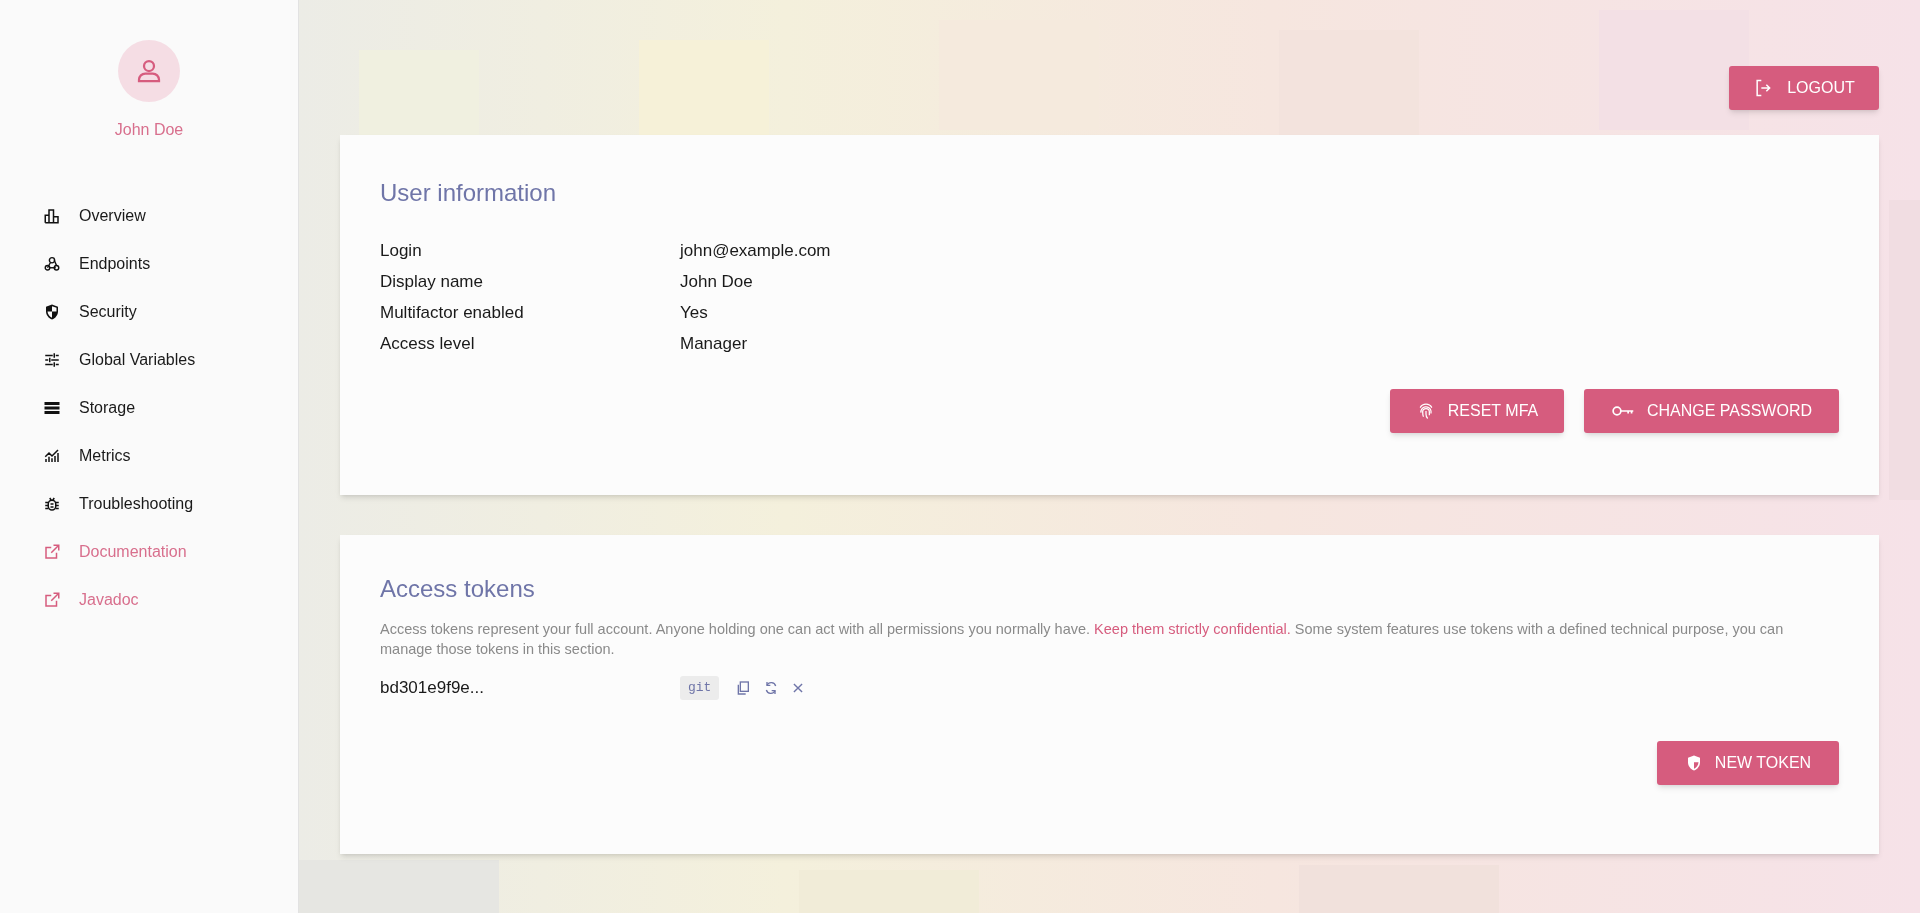 Image resolution: width=1920 pixels, height=913 pixels. I want to click on sidebar-item: Troubleshooting, so click(149, 504).